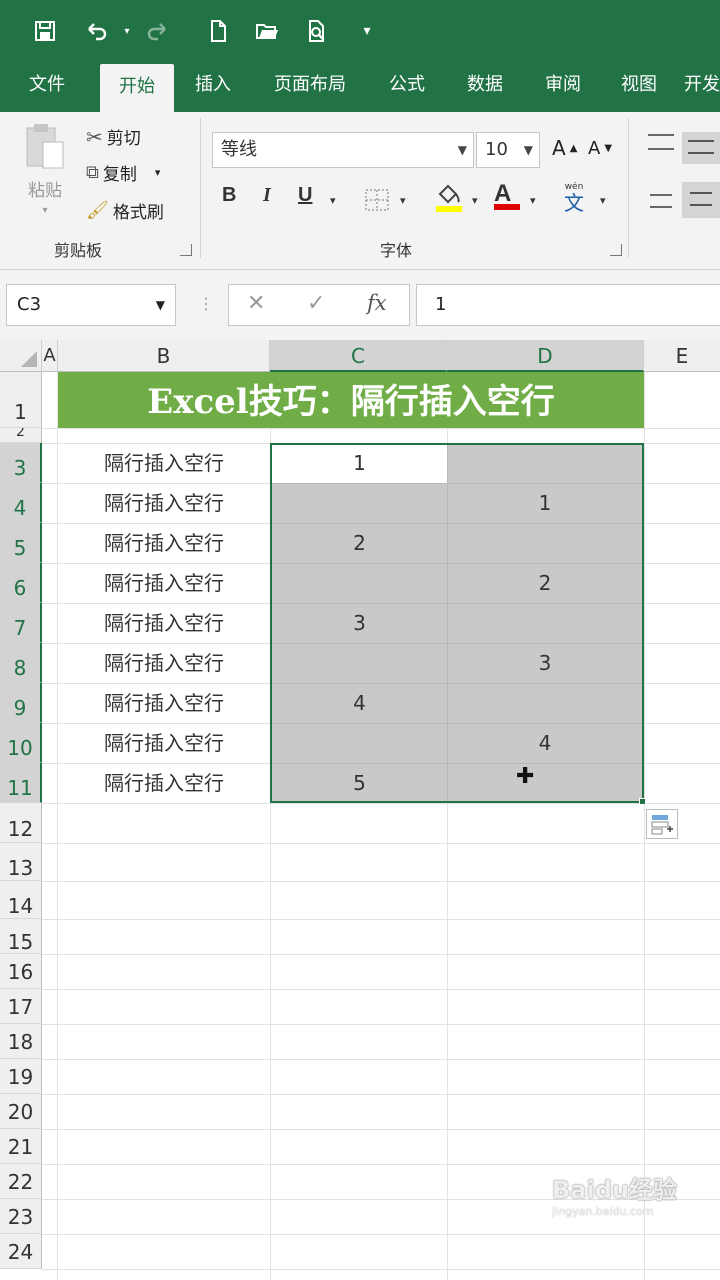  I want to click on column-header-a: A, so click(50, 356).